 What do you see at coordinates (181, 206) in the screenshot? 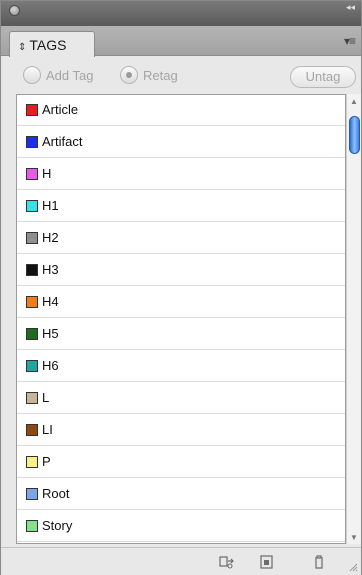
I see `tag-row: H1` at bounding box center [181, 206].